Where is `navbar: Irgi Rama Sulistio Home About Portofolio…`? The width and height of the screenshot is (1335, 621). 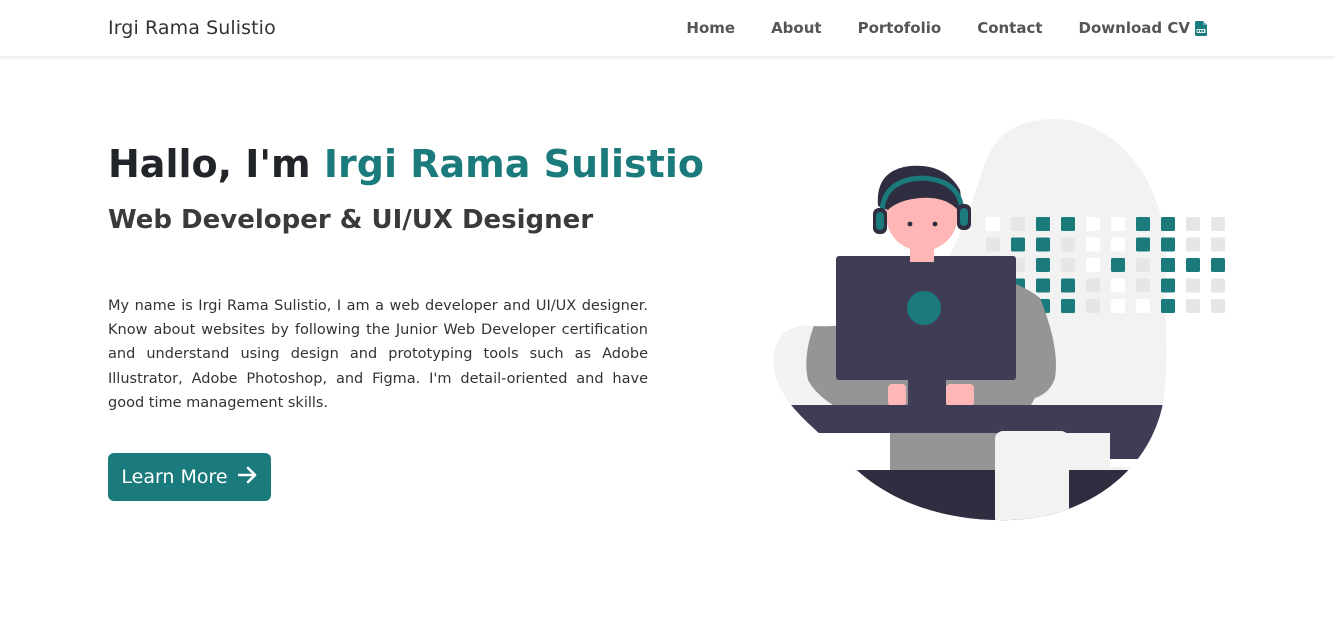 navbar: Irgi Rama Sulistio Home About Portofolio… is located at coordinates (667, 28).